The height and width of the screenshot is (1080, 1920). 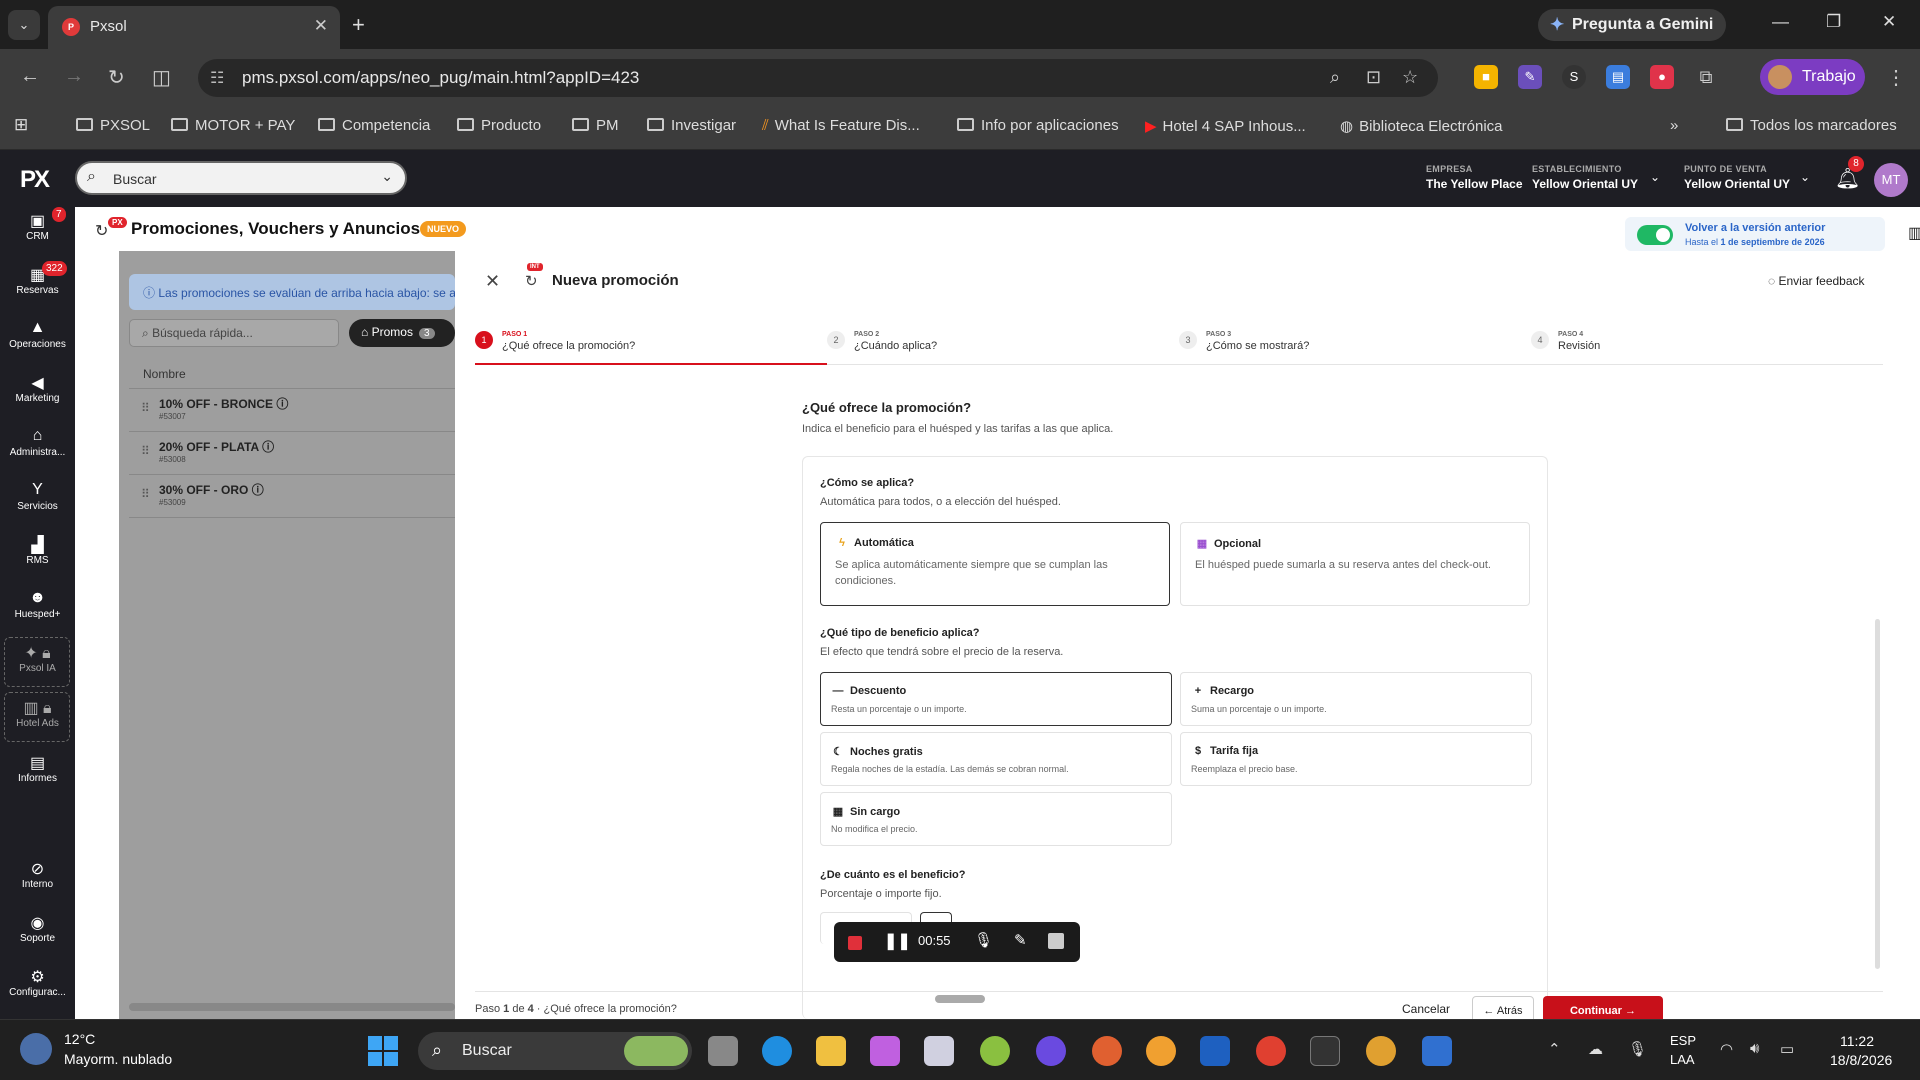 What do you see at coordinates (1674, 125) in the screenshot?
I see `more-bookmarks-icon: »` at bounding box center [1674, 125].